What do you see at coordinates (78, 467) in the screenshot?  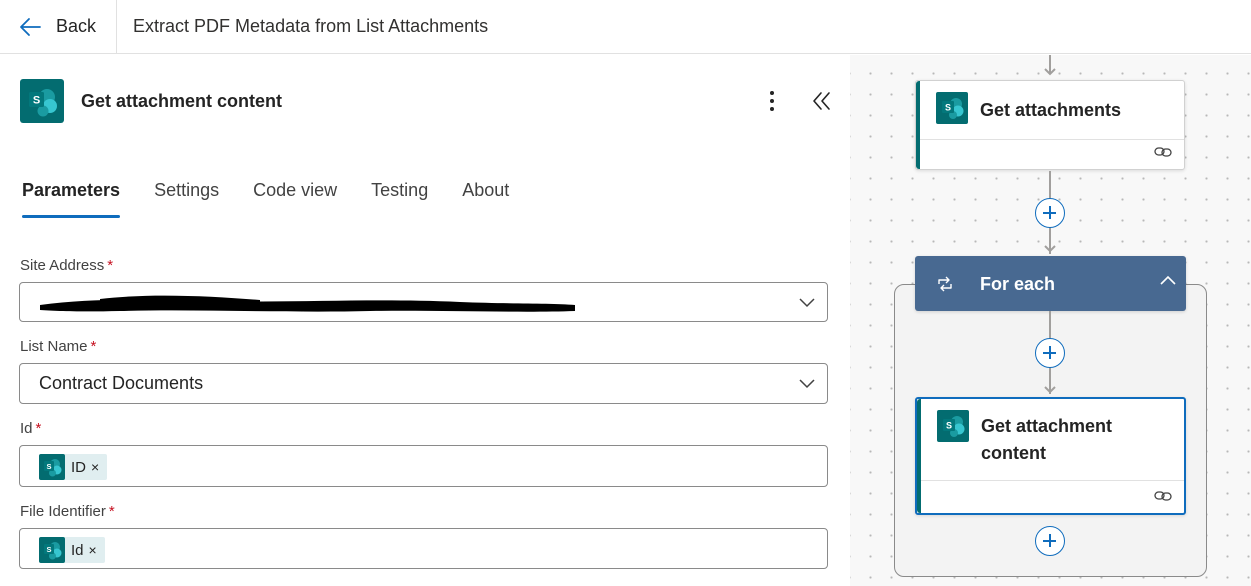 I see `token-label: ID` at bounding box center [78, 467].